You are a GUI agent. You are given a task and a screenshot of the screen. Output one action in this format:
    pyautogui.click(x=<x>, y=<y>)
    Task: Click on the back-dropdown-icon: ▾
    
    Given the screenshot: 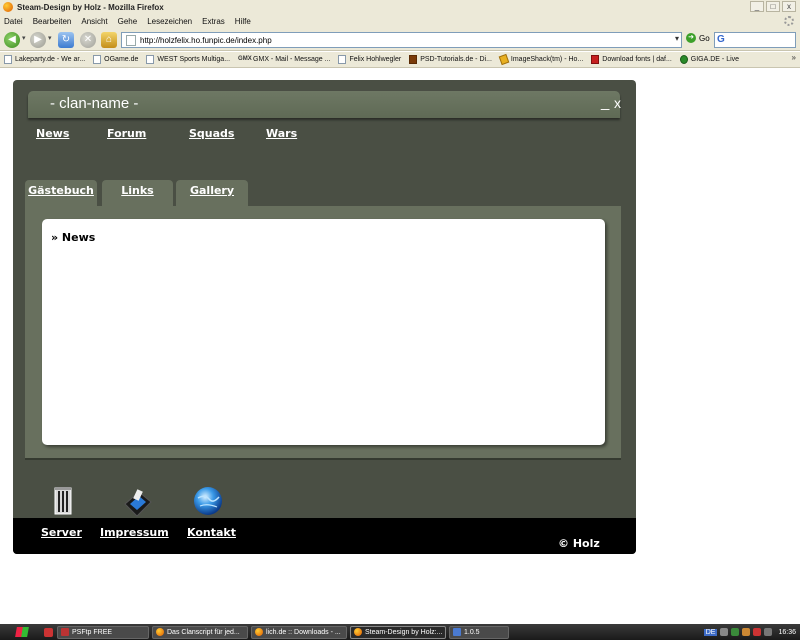 What is the action you would take?
    pyautogui.click(x=24, y=38)
    